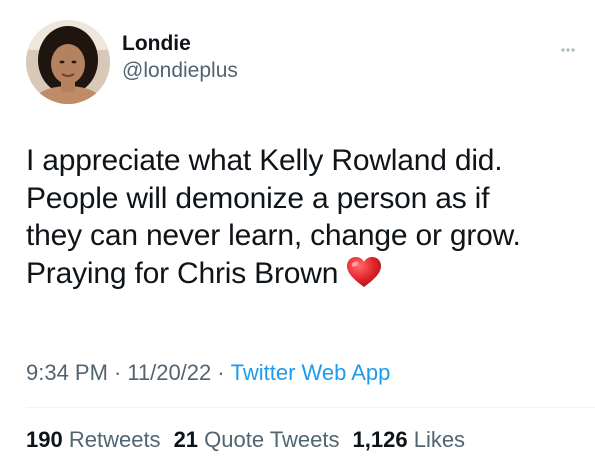 Image resolution: width=595 pixels, height=460 pixels. I want to click on retweets-label: Retweets, so click(114, 439).